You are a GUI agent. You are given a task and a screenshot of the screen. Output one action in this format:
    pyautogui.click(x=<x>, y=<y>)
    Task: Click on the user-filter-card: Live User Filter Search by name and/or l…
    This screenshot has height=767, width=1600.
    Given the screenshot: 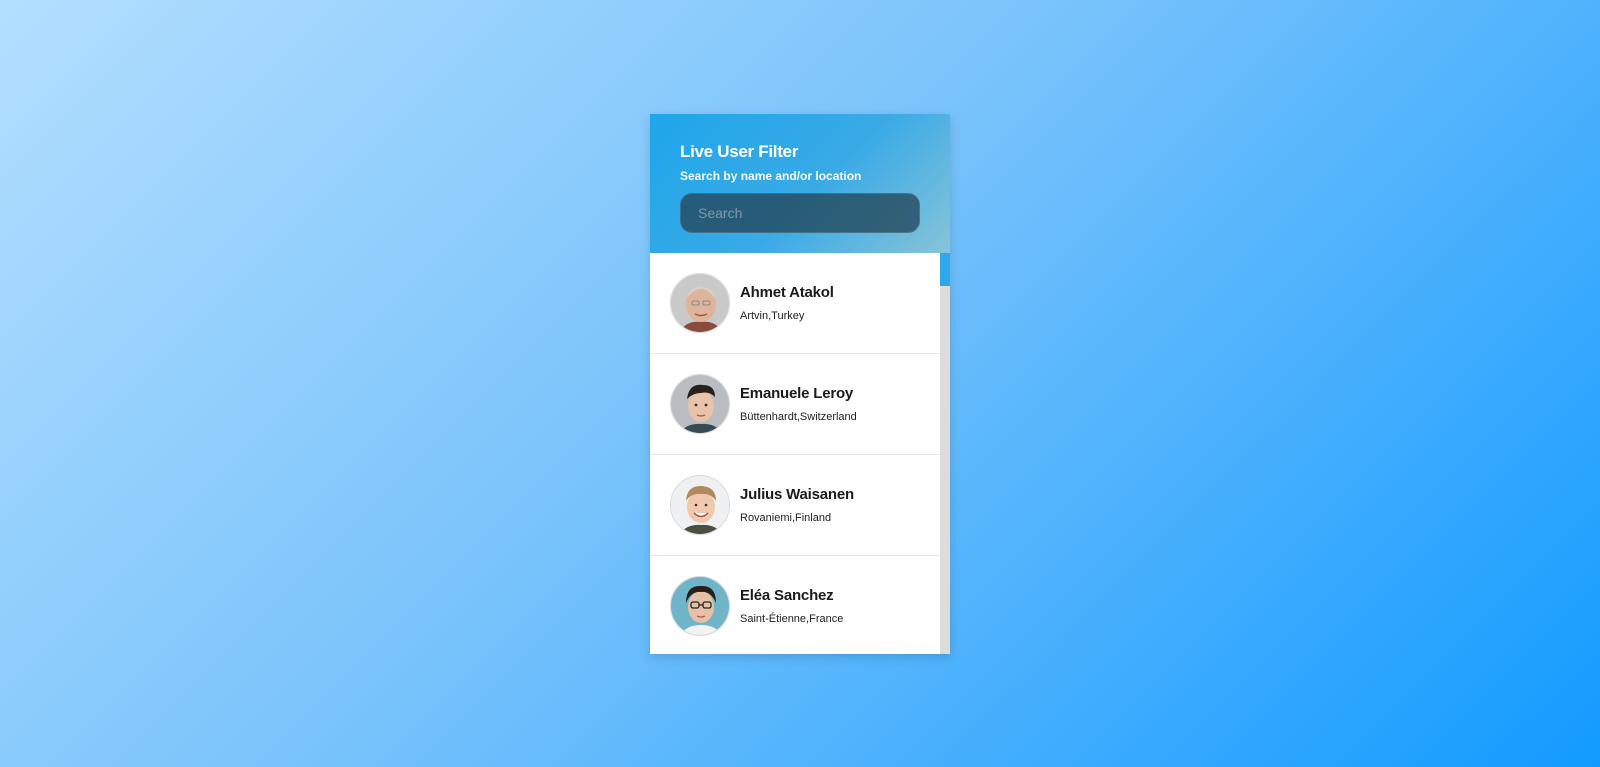 What is the action you would take?
    pyautogui.click(x=800, y=384)
    